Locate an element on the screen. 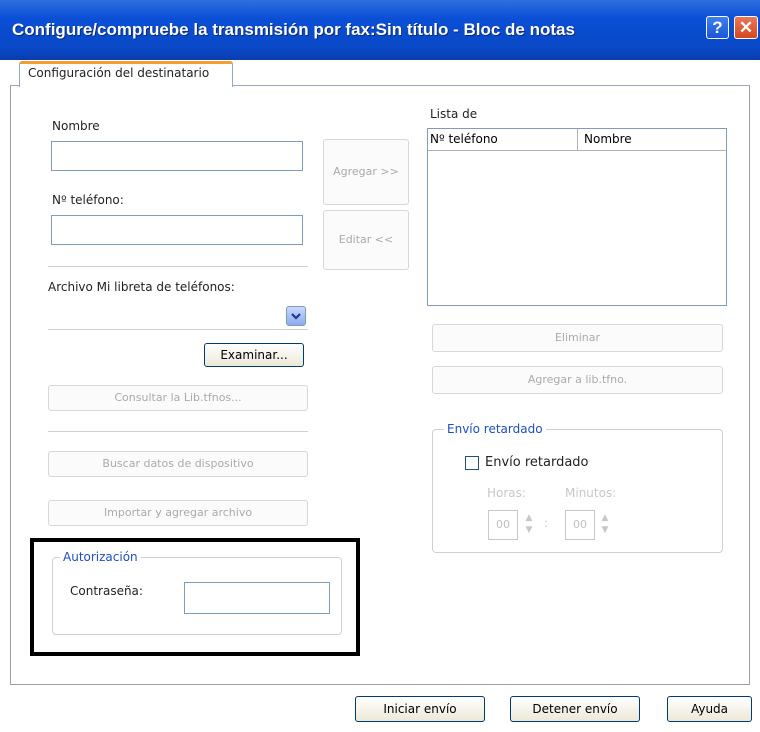  hours-label: Horas: is located at coordinates (506, 493).